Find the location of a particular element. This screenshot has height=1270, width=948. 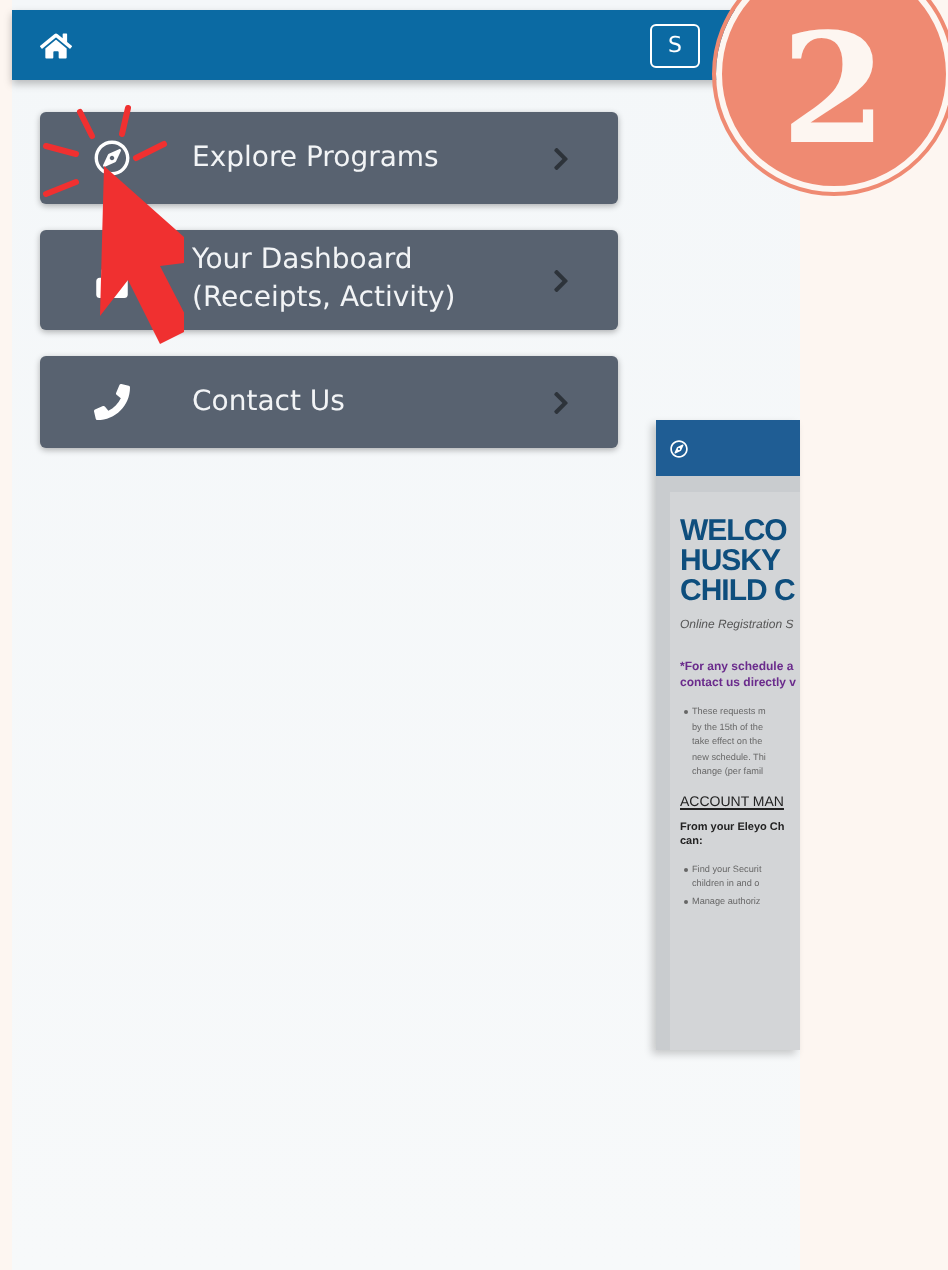

home-icon is located at coordinates (56, 45).